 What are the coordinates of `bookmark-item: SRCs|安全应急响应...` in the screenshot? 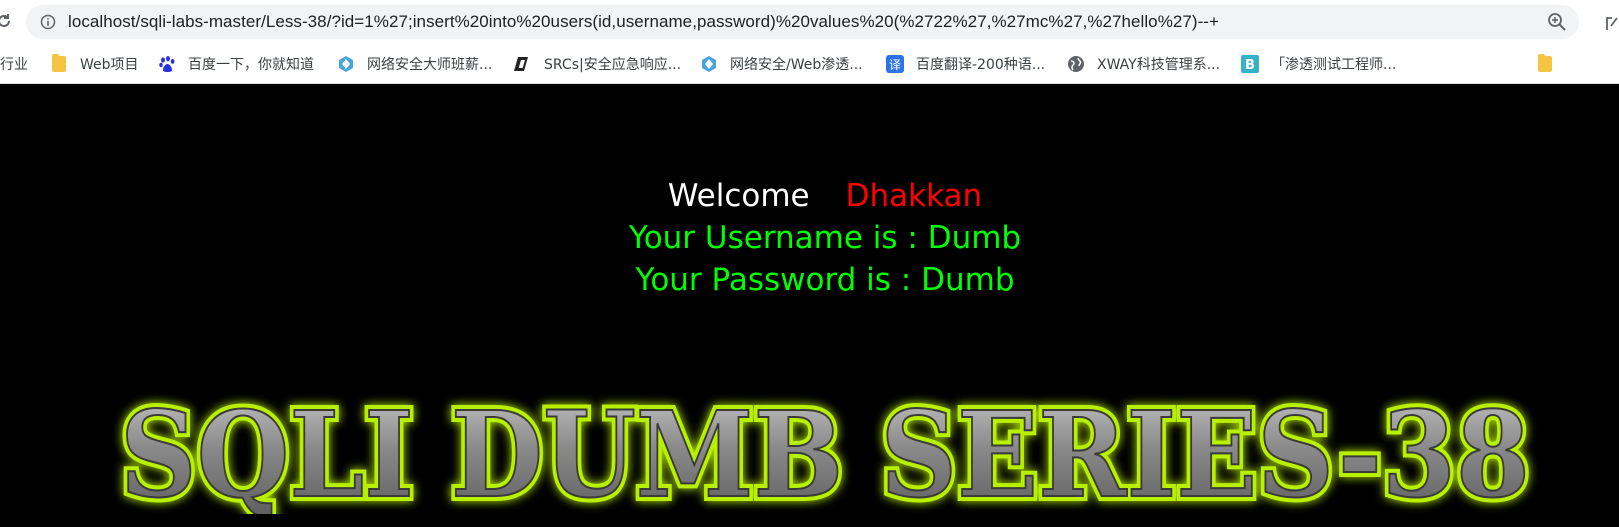 It's located at (597, 64).